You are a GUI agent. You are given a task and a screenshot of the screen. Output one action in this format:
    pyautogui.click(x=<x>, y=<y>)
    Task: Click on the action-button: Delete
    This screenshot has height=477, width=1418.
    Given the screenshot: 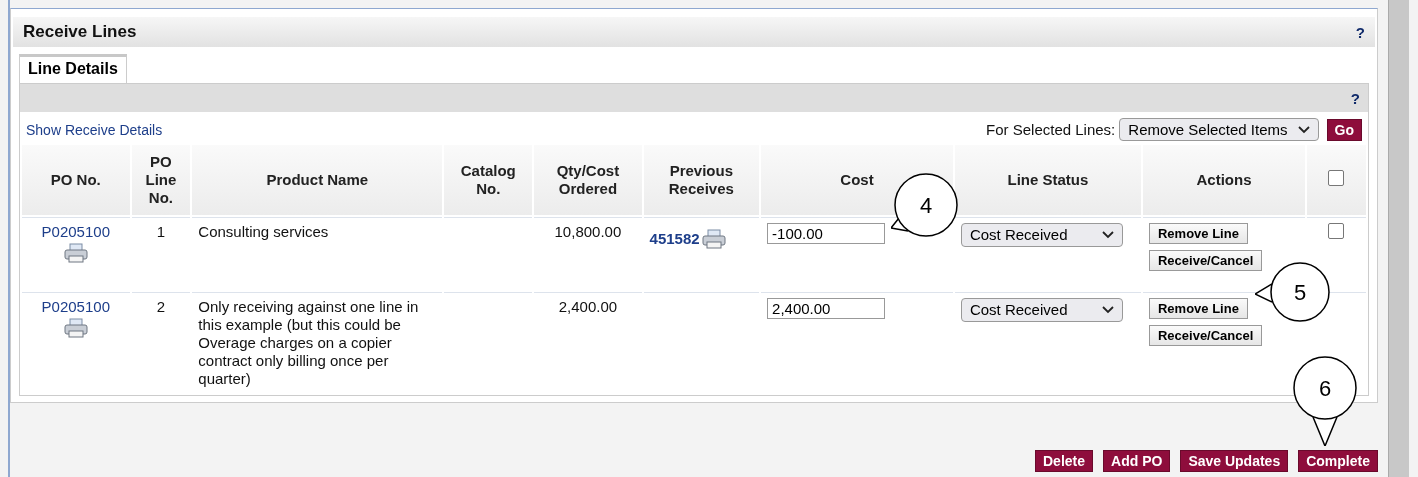 What is the action you would take?
    pyautogui.click(x=1064, y=461)
    